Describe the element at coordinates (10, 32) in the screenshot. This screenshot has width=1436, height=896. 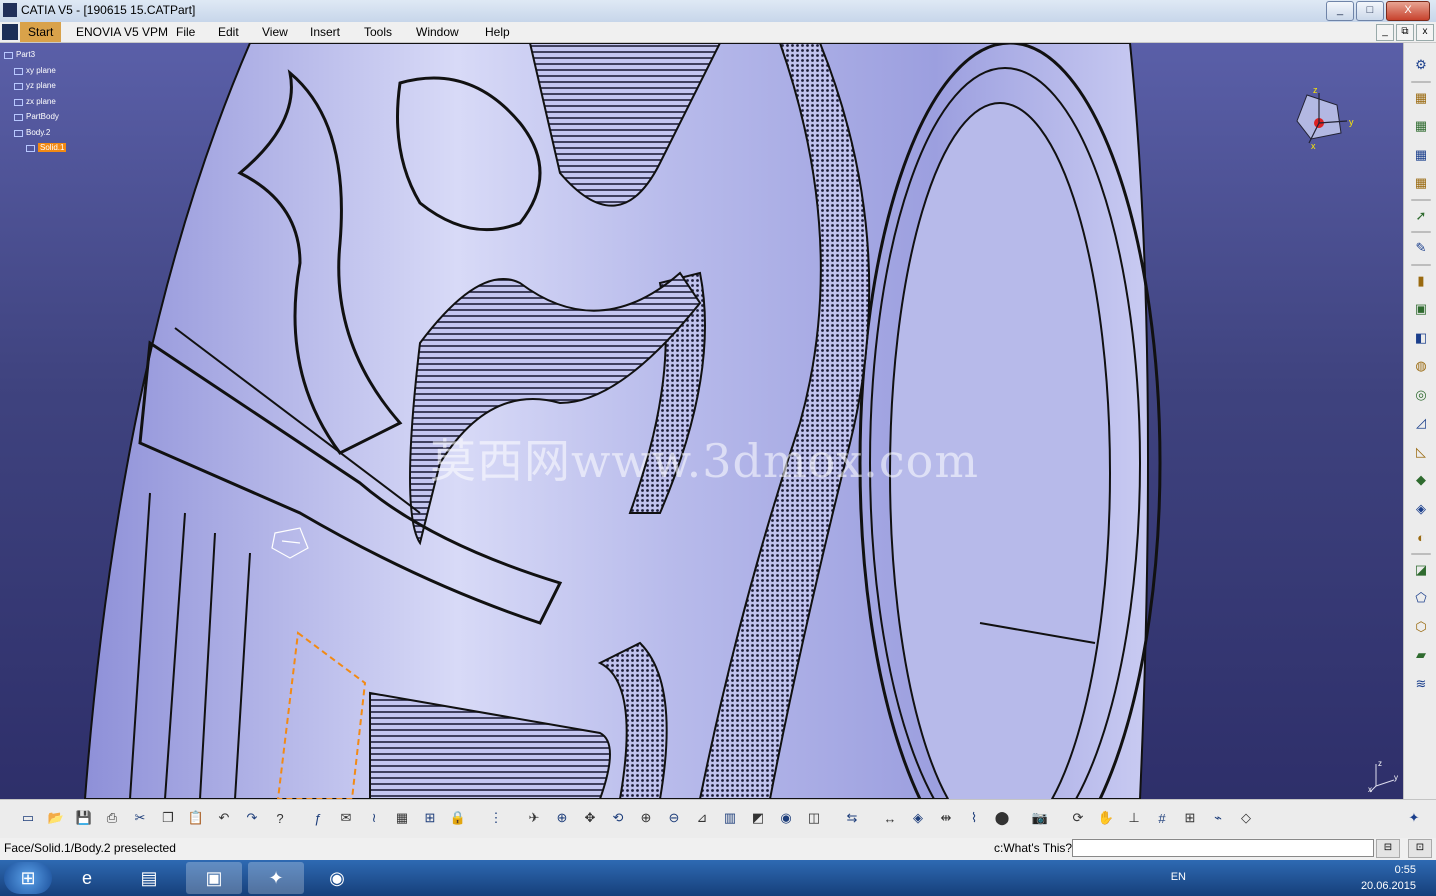
I see `catia-menu-icon` at that location.